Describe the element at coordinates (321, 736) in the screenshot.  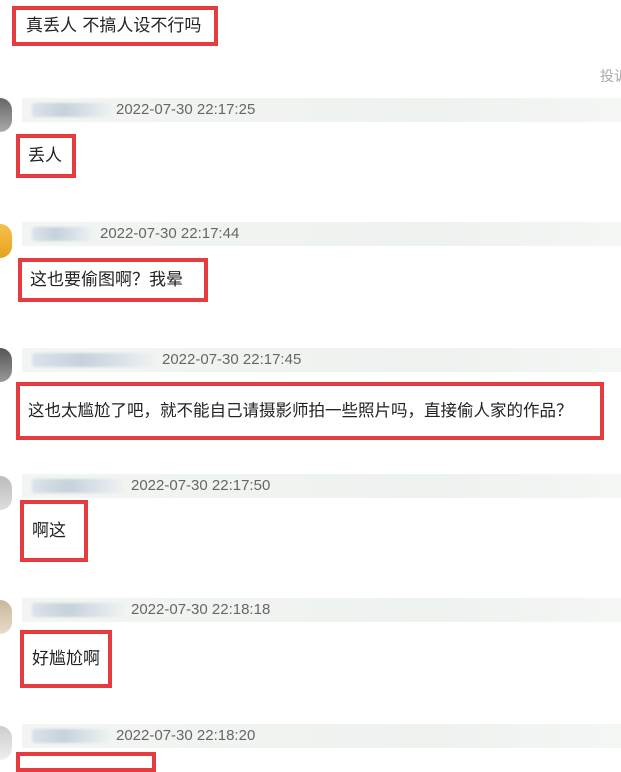
I see `comment-meta: 2022-07-30 22:18:20` at that location.